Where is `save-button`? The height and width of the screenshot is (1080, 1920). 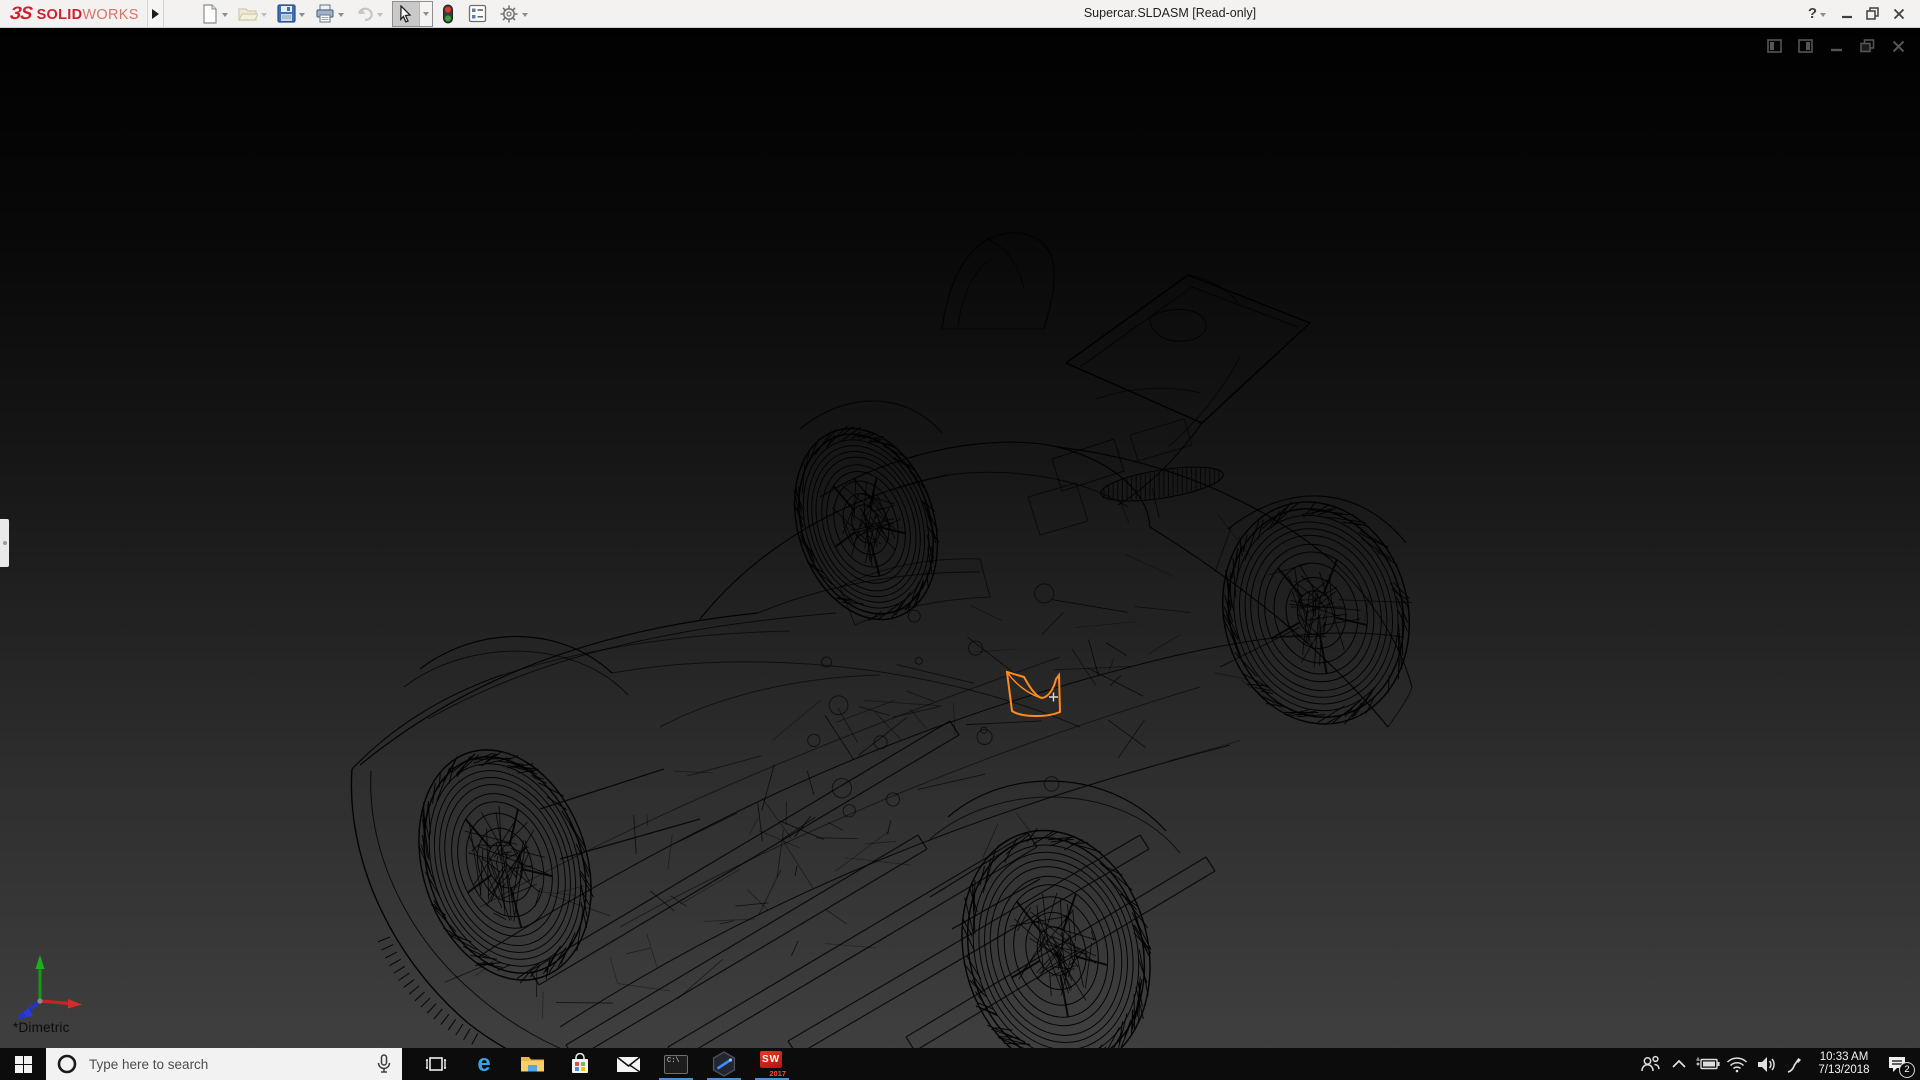
save-button is located at coordinates (291, 14).